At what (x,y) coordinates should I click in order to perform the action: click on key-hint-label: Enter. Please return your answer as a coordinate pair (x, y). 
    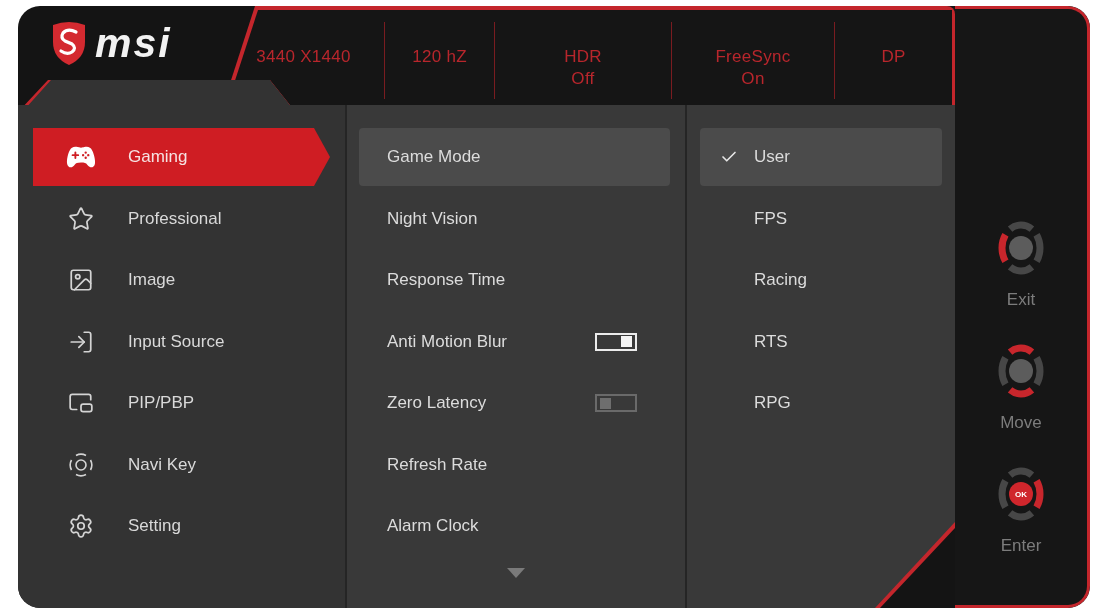
    Looking at the image, I should click on (1021, 546).